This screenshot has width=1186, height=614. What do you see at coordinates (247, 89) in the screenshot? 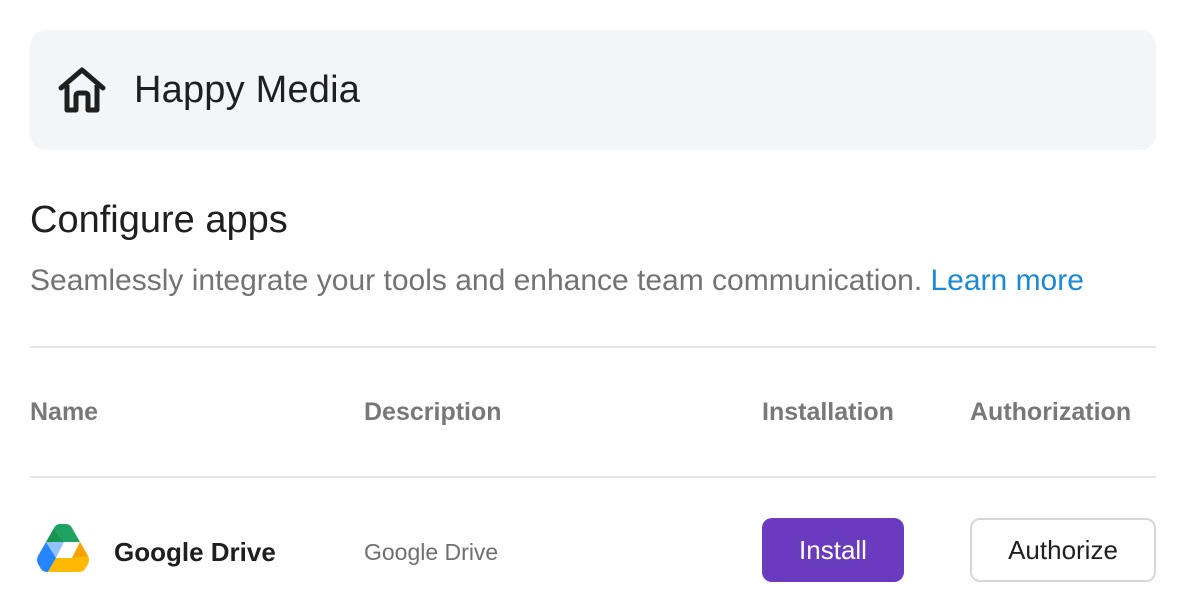
I see `workspace-name: Happy Media` at bounding box center [247, 89].